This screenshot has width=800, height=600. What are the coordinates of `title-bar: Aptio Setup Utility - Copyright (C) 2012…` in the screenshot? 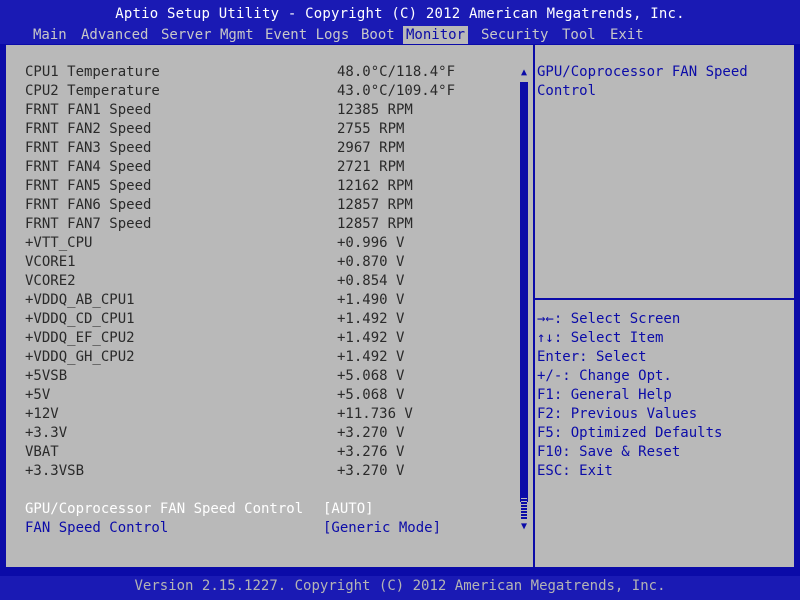 It's located at (400, 13).